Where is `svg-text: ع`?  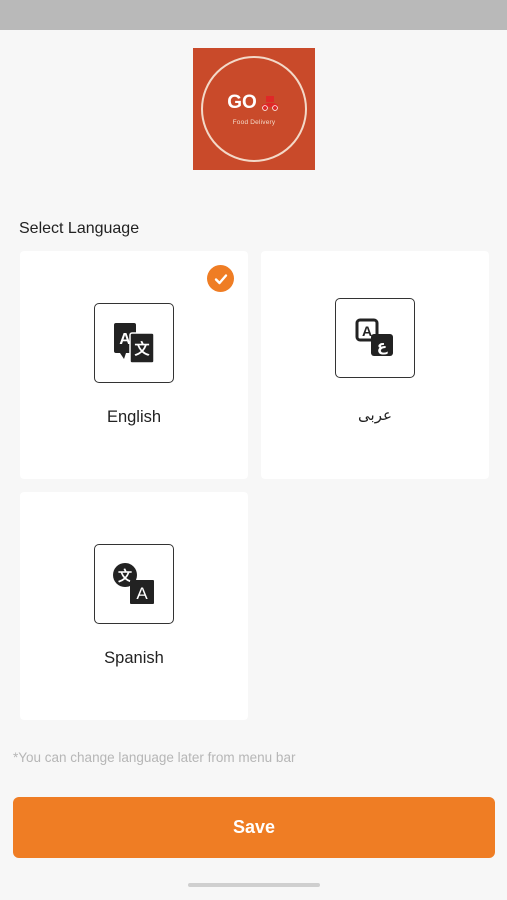 svg-text: ع is located at coordinates (382, 346).